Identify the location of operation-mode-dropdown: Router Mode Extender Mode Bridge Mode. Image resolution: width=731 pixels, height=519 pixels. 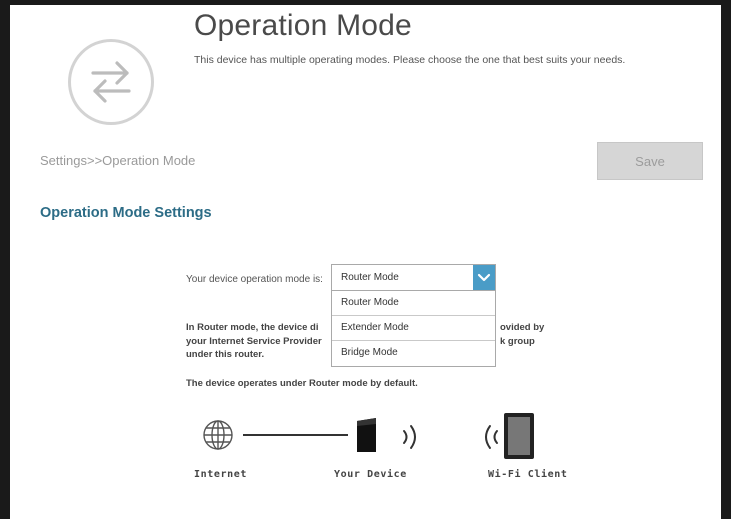
(413, 328).